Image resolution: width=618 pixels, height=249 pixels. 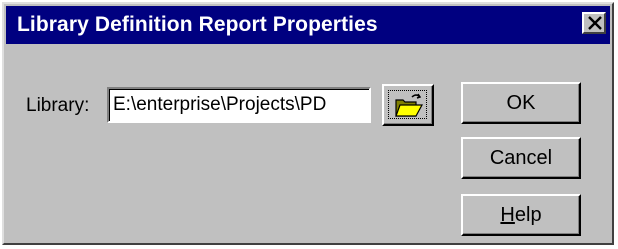 I want to click on open-folder-icon, so click(x=409, y=105).